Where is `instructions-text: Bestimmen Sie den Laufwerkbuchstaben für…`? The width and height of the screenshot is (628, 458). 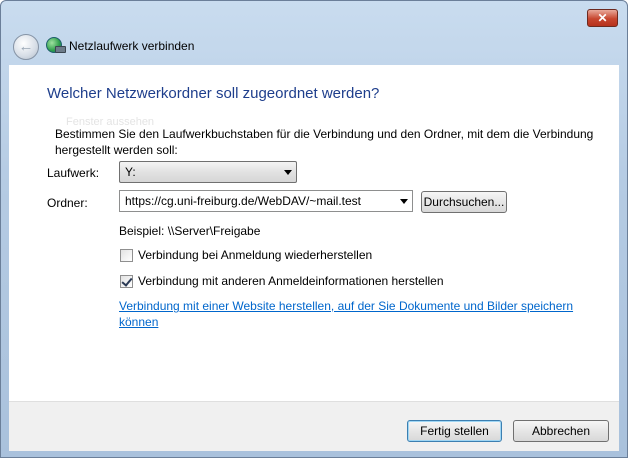
instructions-text: Bestimmen Sie den Laufwerkbuchstaben für… is located at coordinates (324, 142).